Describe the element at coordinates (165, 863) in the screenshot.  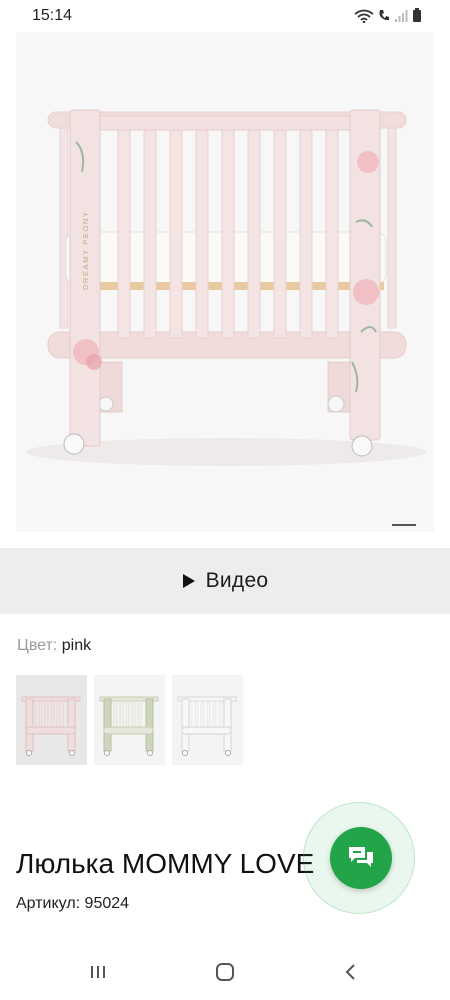
I see `product-title: Люлька MOMMY LOVE` at that location.